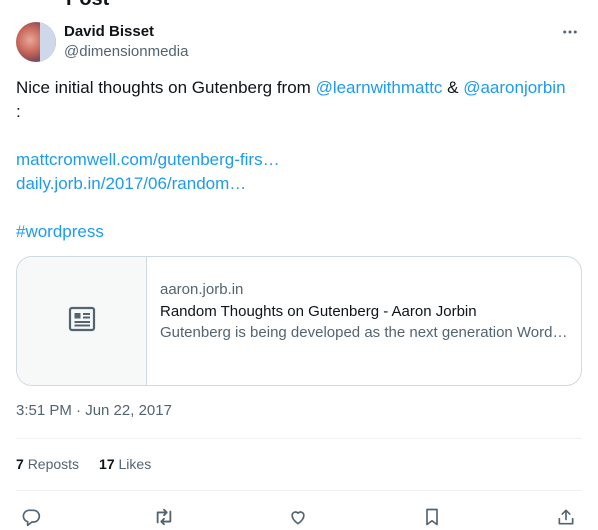 The height and width of the screenshot is (530, 598). Describe the element at coordinates (20, 464) in the screenshot. I see `reposts-count: 7` at that location.